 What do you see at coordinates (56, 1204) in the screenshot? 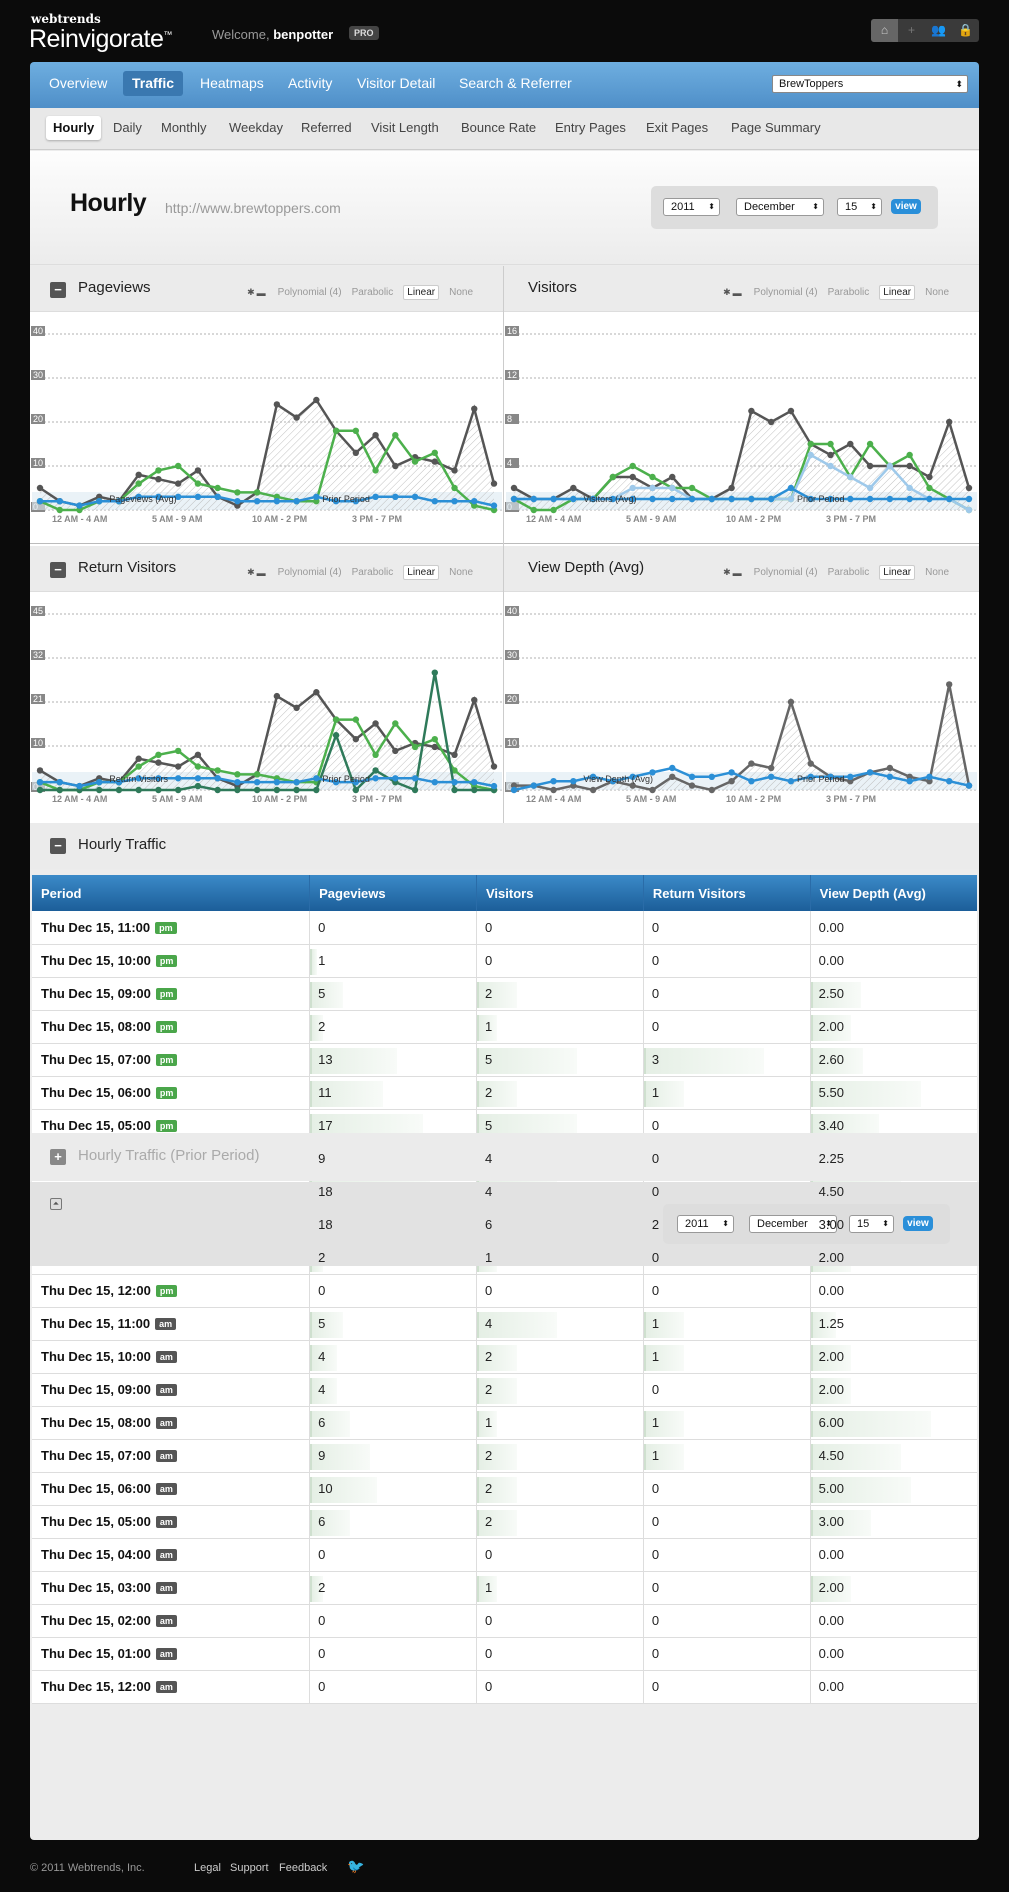
I see `scroll-top-icon: ⏶` at bounding box center [56, 1204].